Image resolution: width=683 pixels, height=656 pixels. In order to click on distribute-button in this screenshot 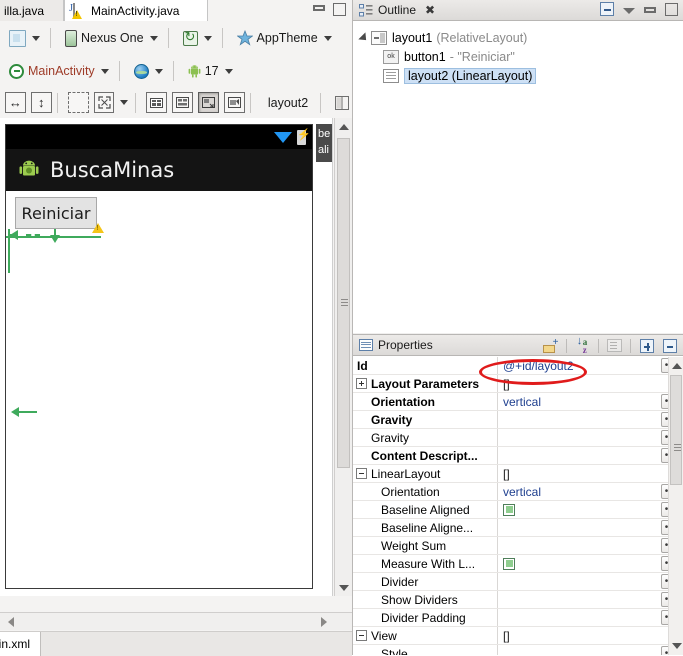, I will do `click(183, 102)`.